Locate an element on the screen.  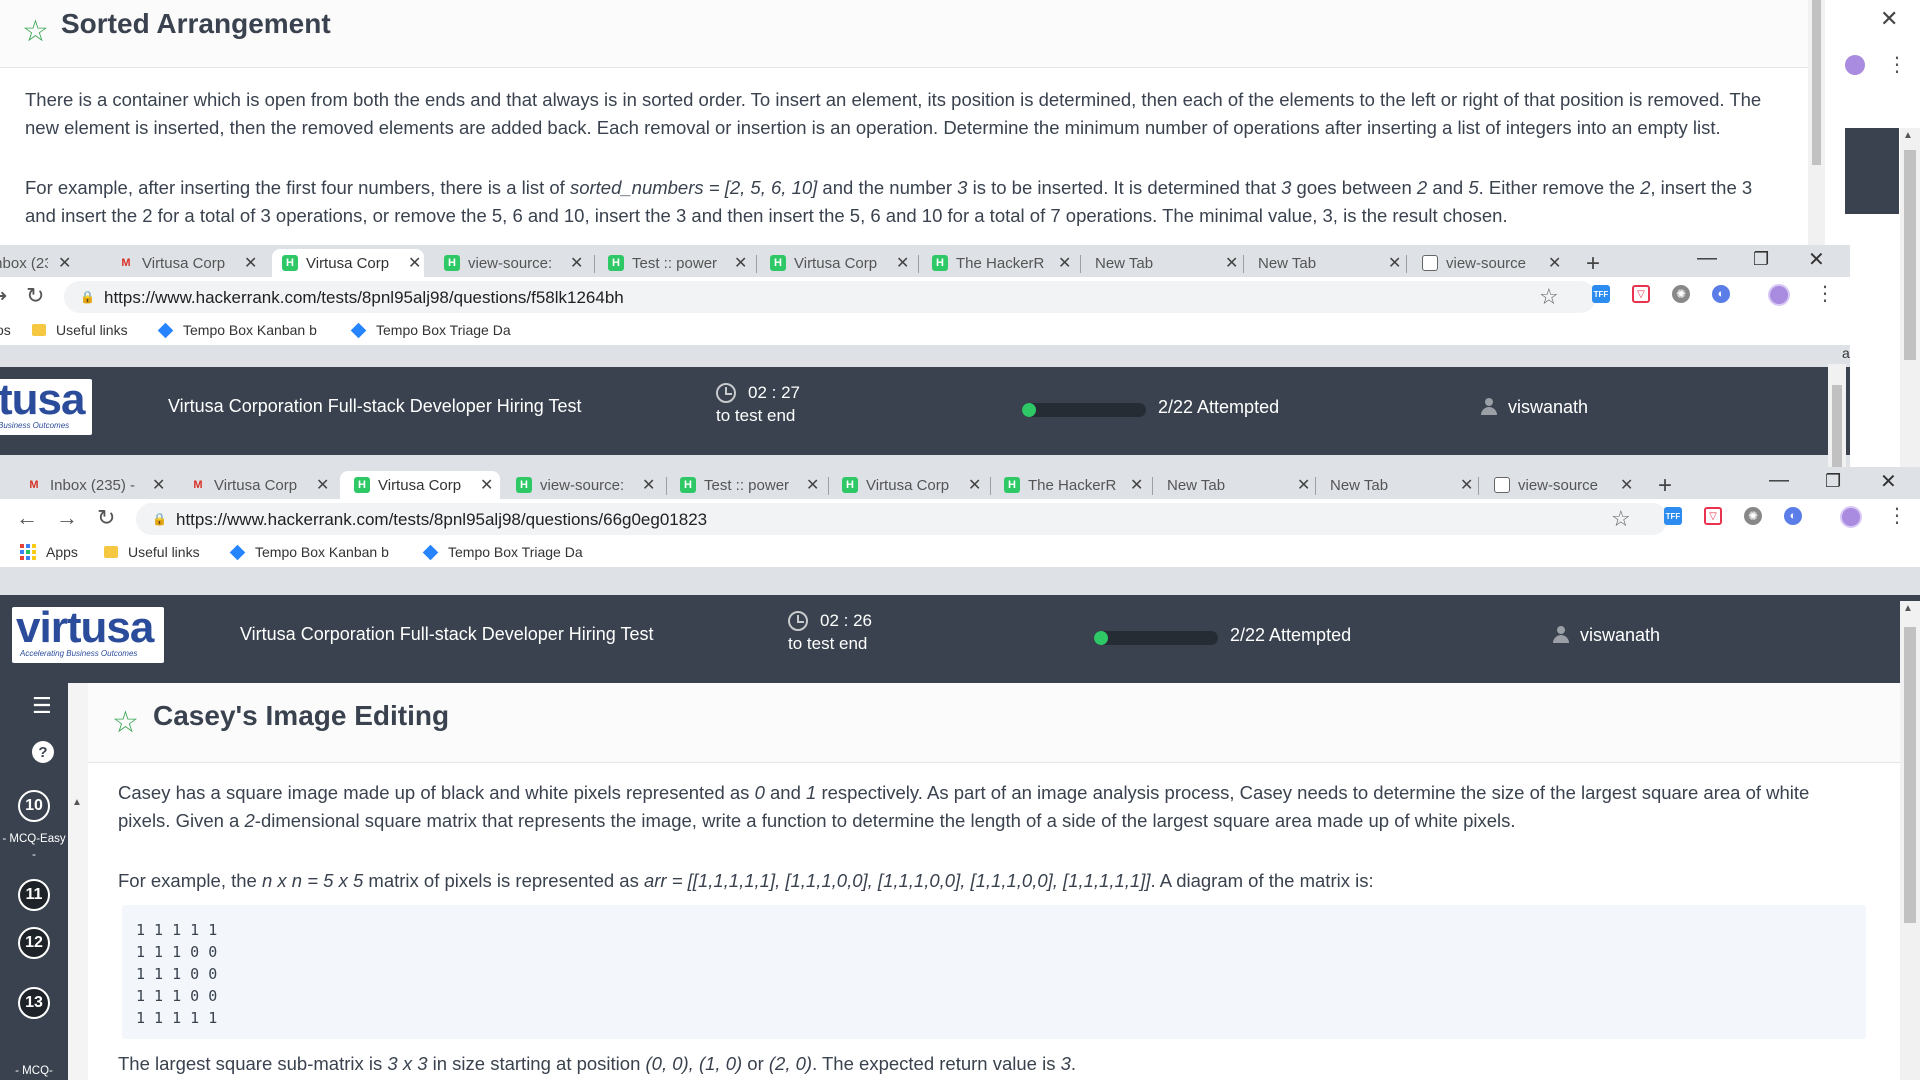
back-arrow-icon: ← is located at coordinates (27, 518).